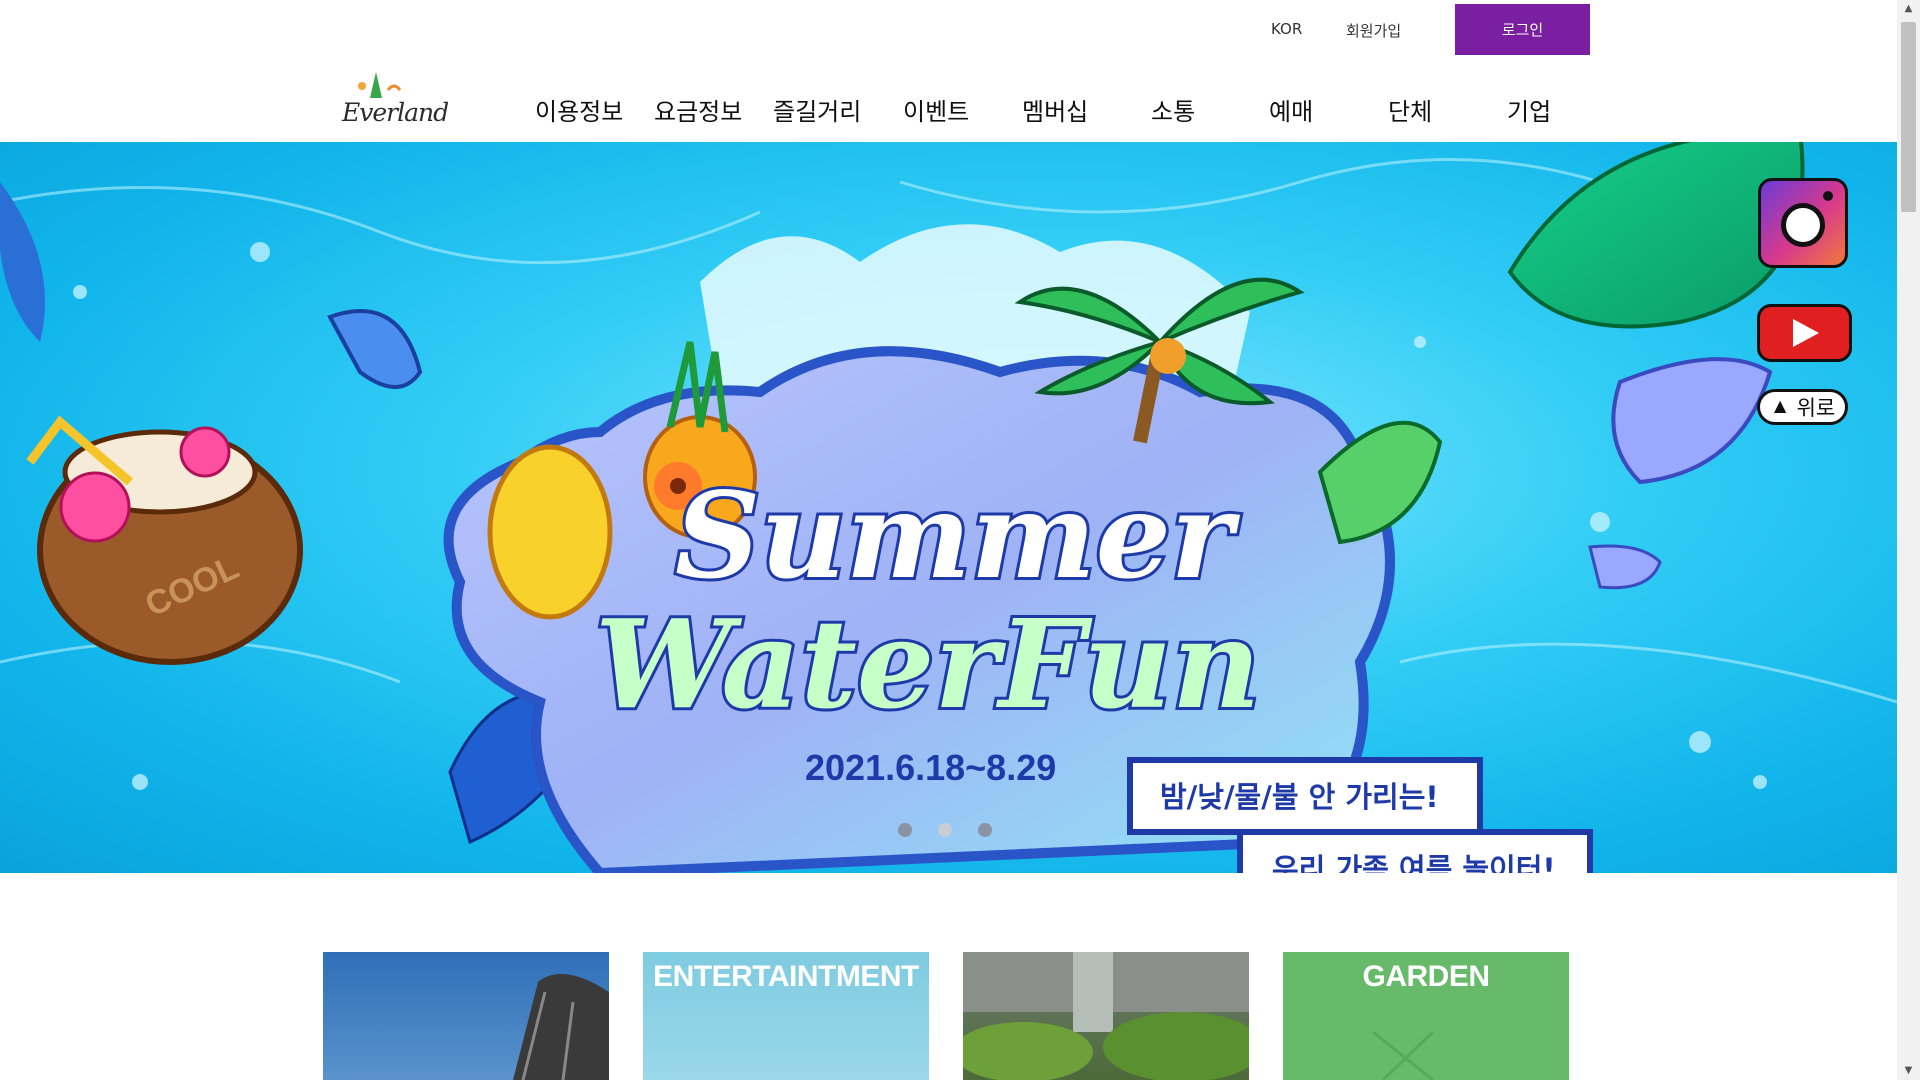  I want to click on card-entertainment: ENTERTAINTMENT, so click(786, 1016).